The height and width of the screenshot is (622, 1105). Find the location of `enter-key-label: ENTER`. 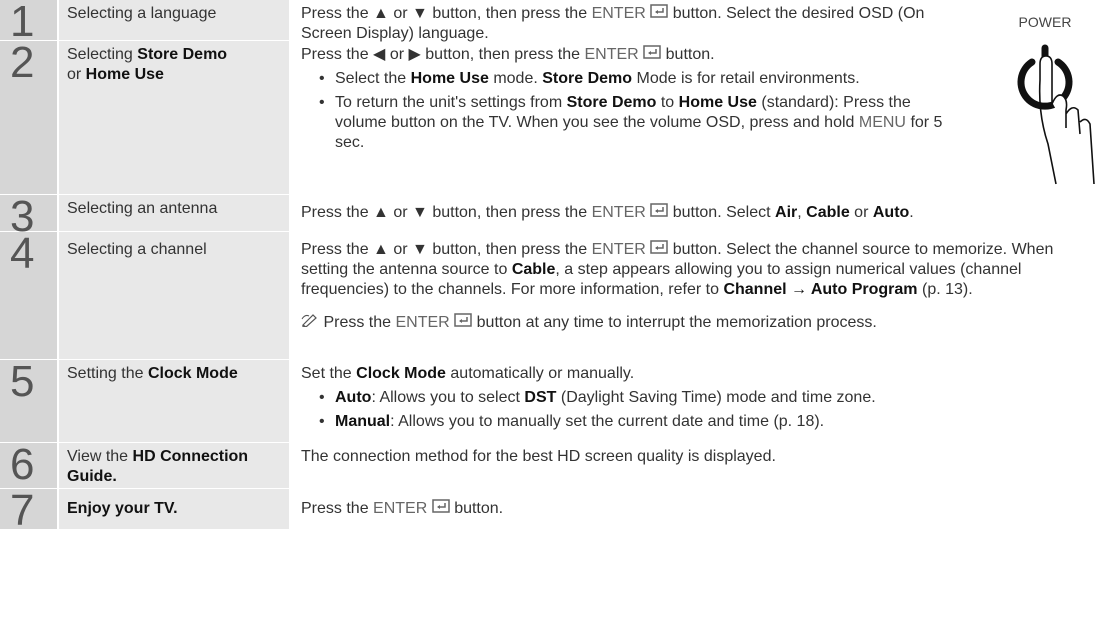

enter-key-label: ENTER is located at coordinates (618, 13).